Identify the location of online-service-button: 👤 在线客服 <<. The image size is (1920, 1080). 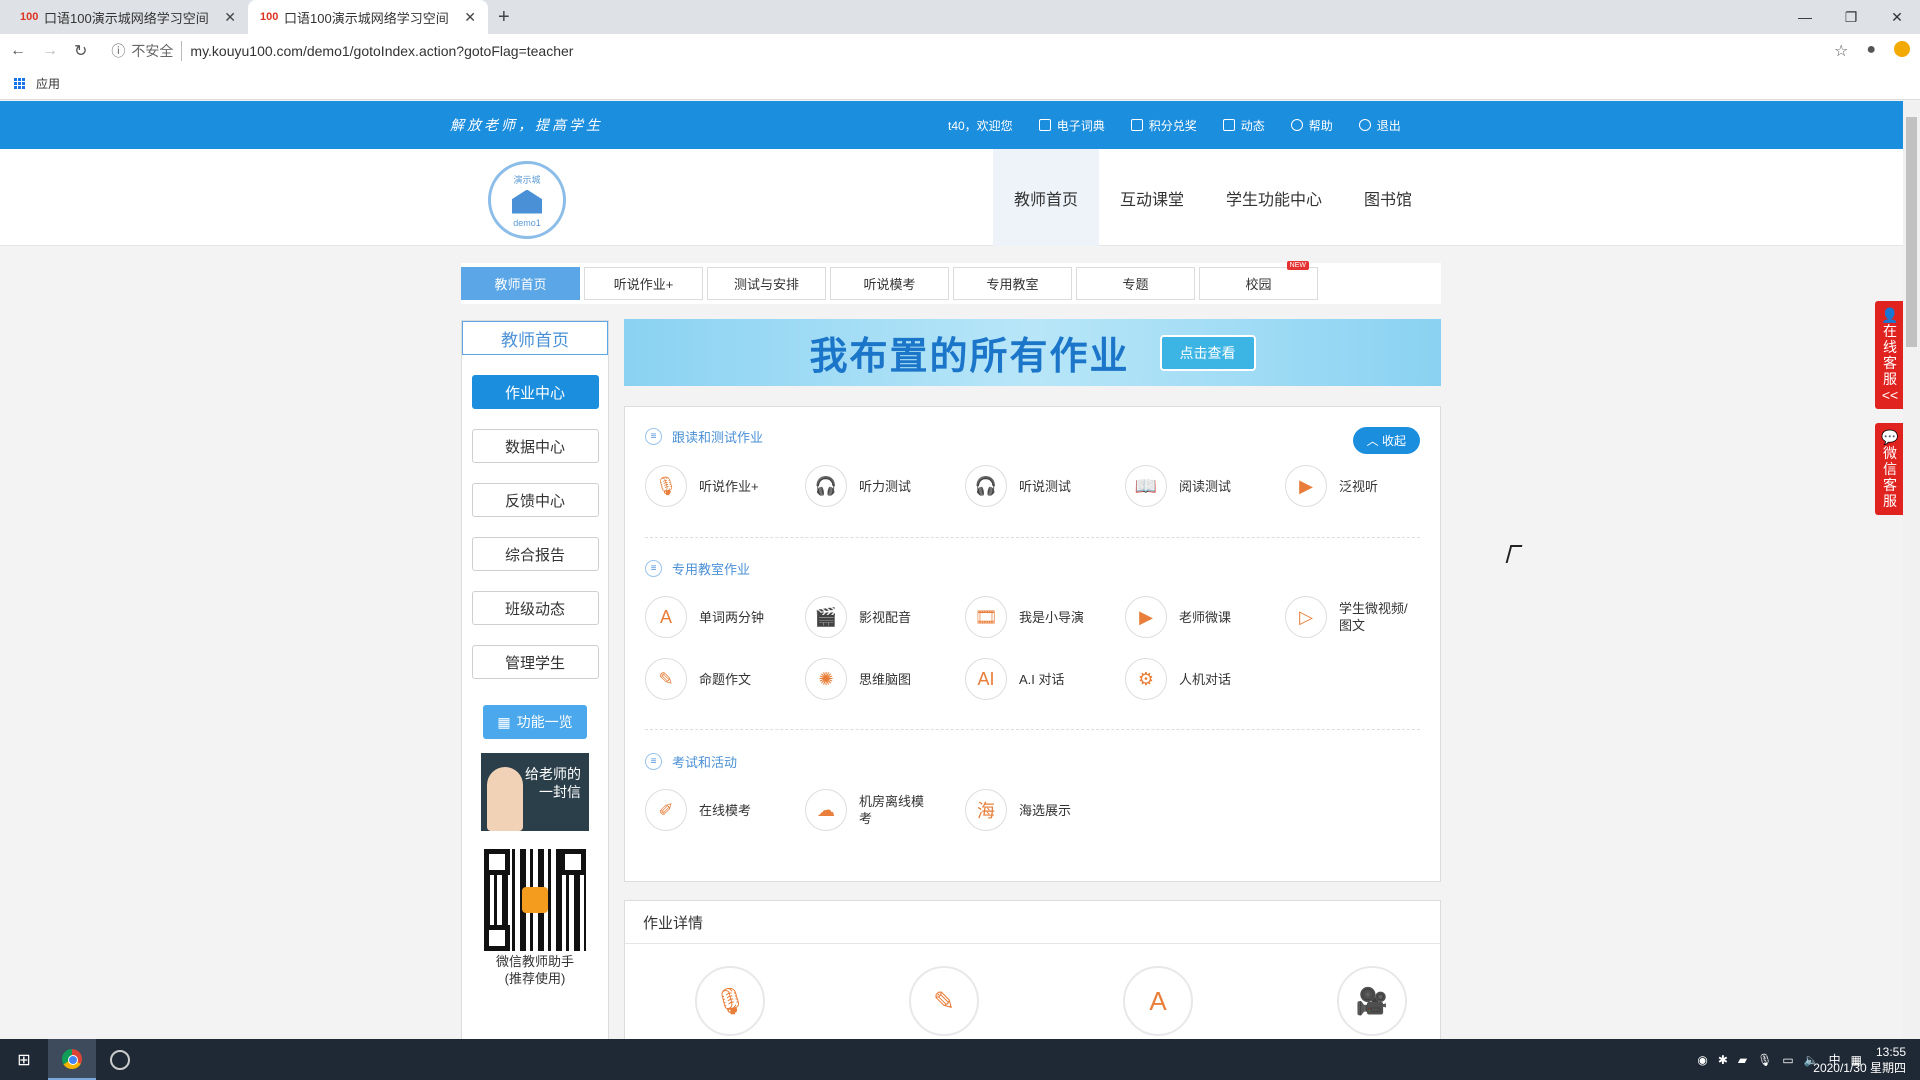
(1890, 355).